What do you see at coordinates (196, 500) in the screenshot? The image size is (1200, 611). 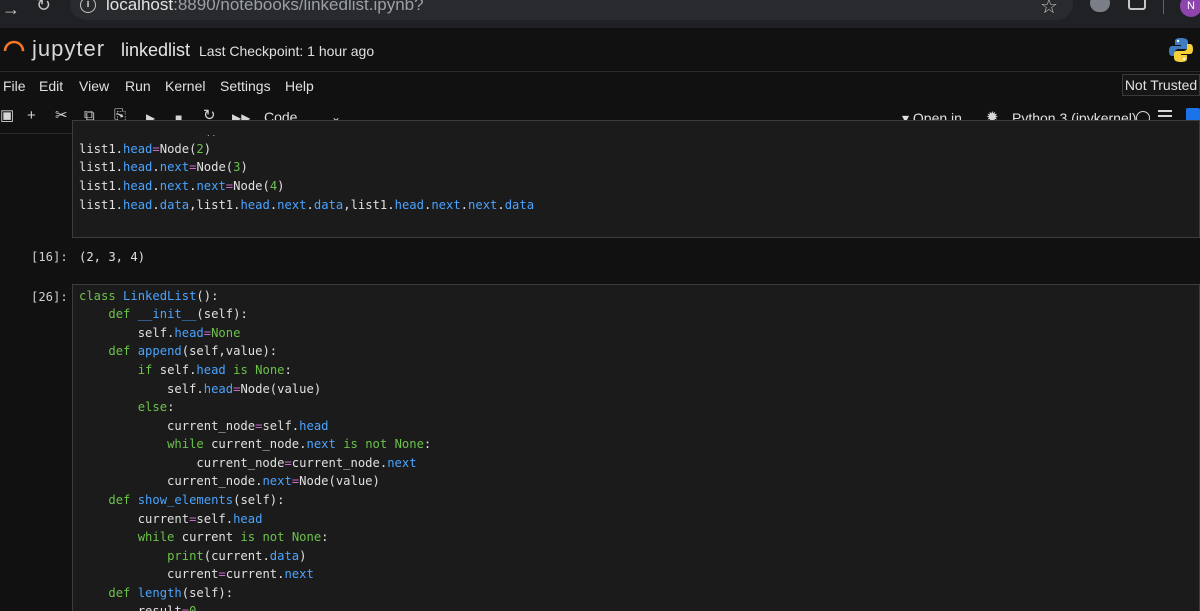 I see `code-line: def show_elements(self):` at bounding box center [196, 500].